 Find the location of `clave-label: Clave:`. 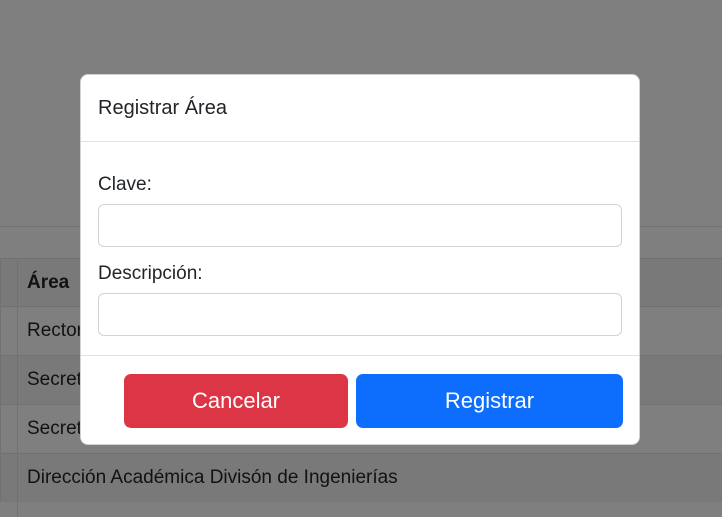

clave-label: Clave: is located at coordinates (125, 184).